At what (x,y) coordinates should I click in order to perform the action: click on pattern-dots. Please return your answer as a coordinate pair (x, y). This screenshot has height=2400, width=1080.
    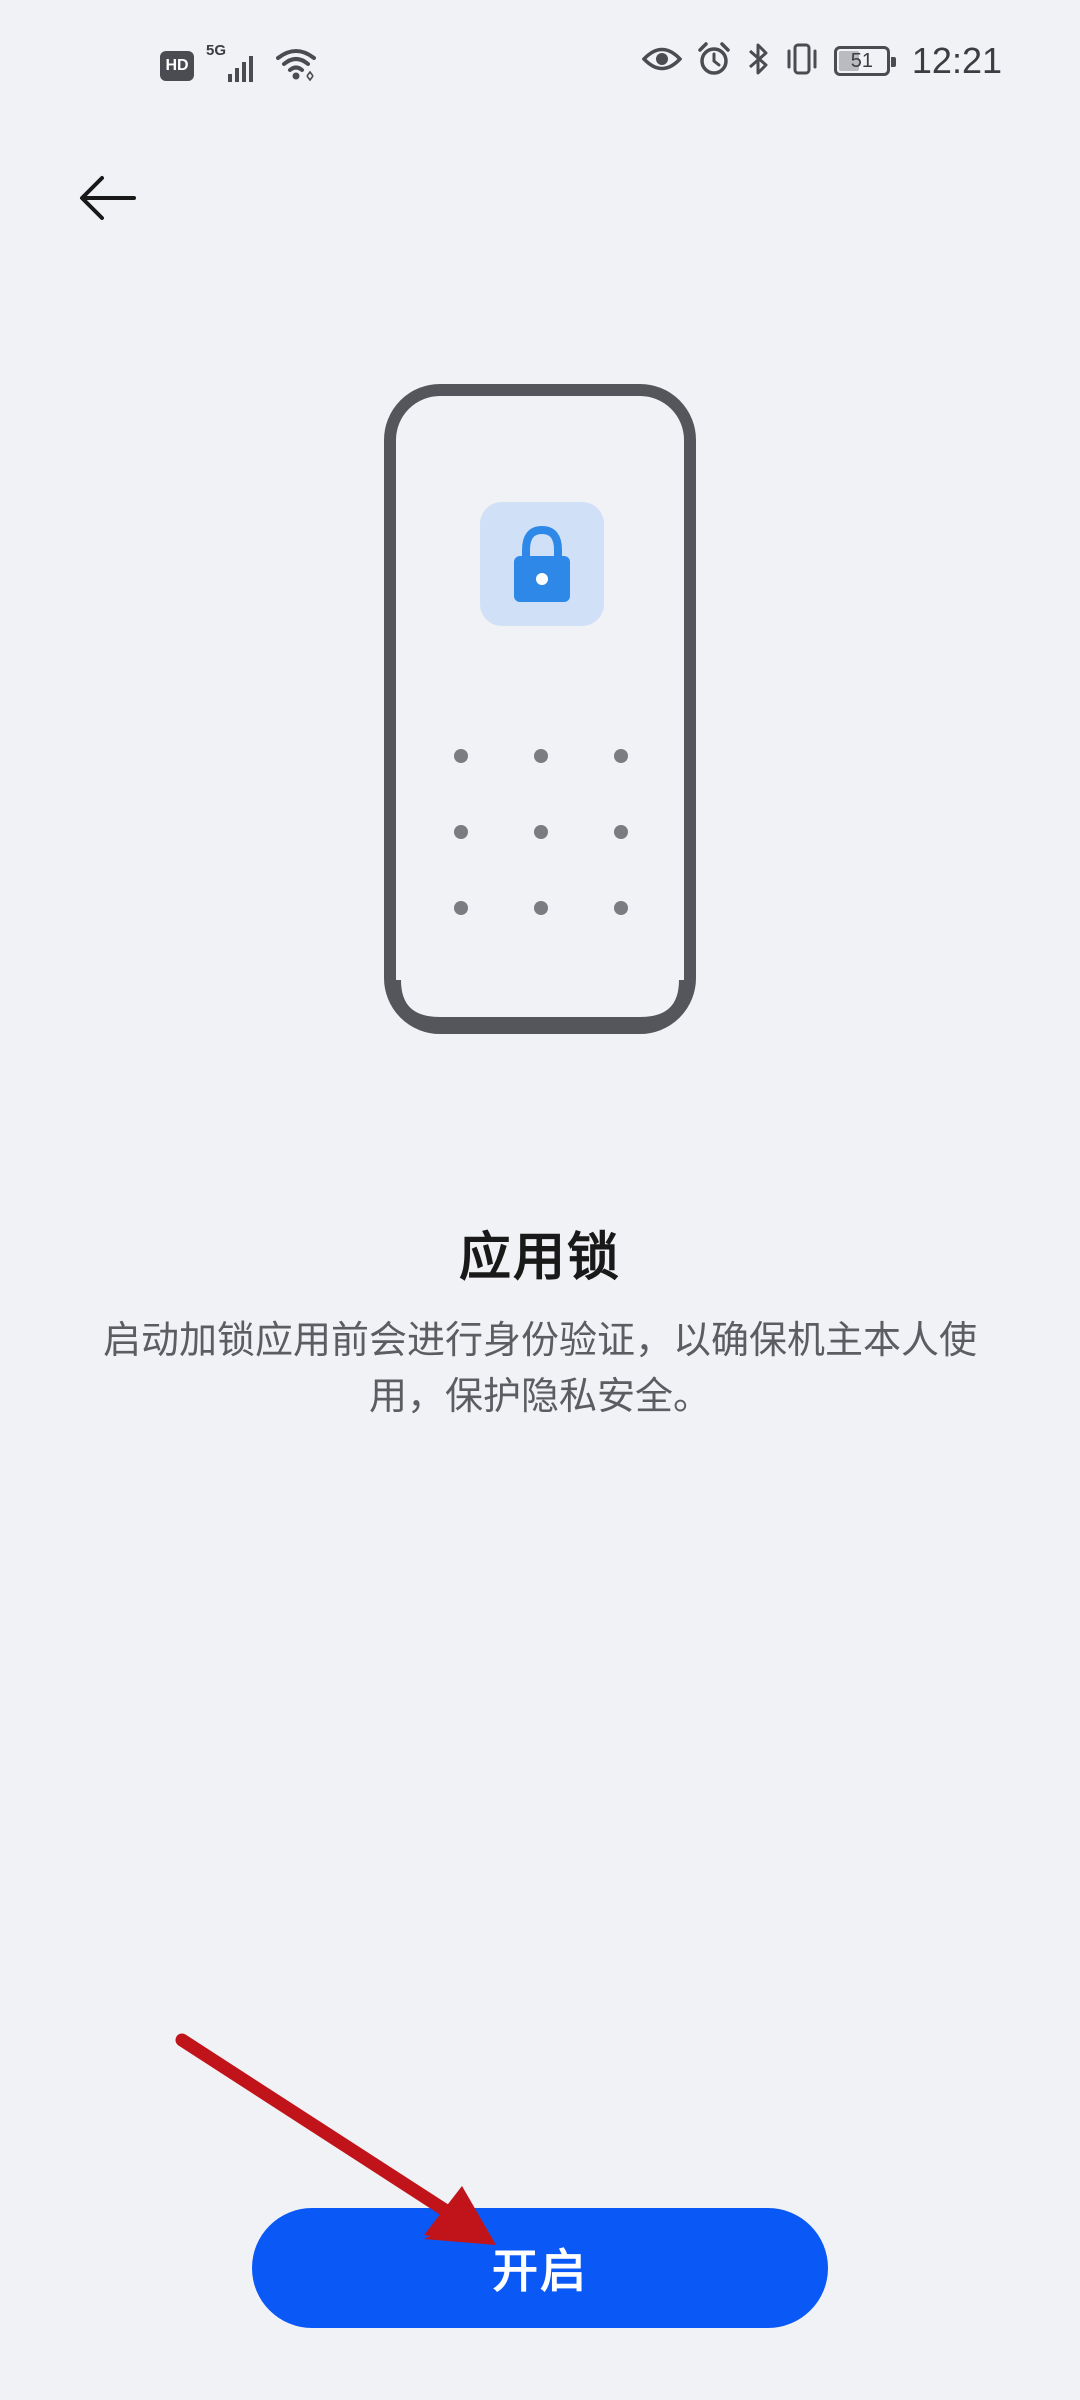
    Looking at the image, I should click on (541, 832).